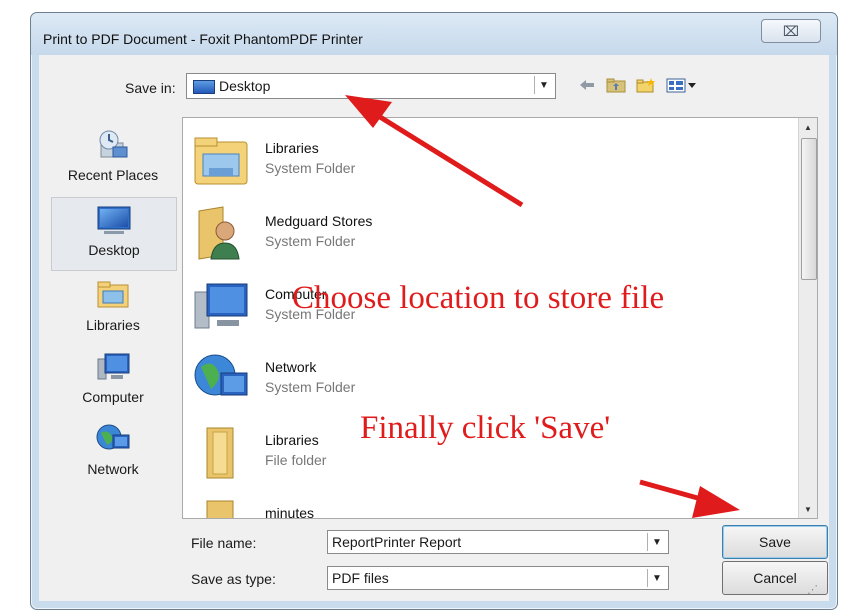  I want to click on arrow-to-save, so click(689, 498).